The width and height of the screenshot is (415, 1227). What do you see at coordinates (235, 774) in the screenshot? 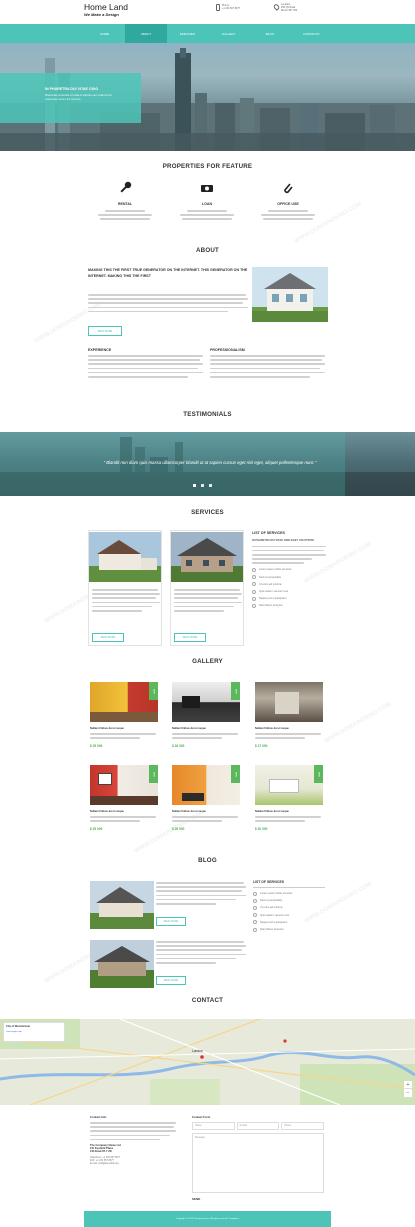
I see `tag-label: NEW` at bounding box center [235, 774].